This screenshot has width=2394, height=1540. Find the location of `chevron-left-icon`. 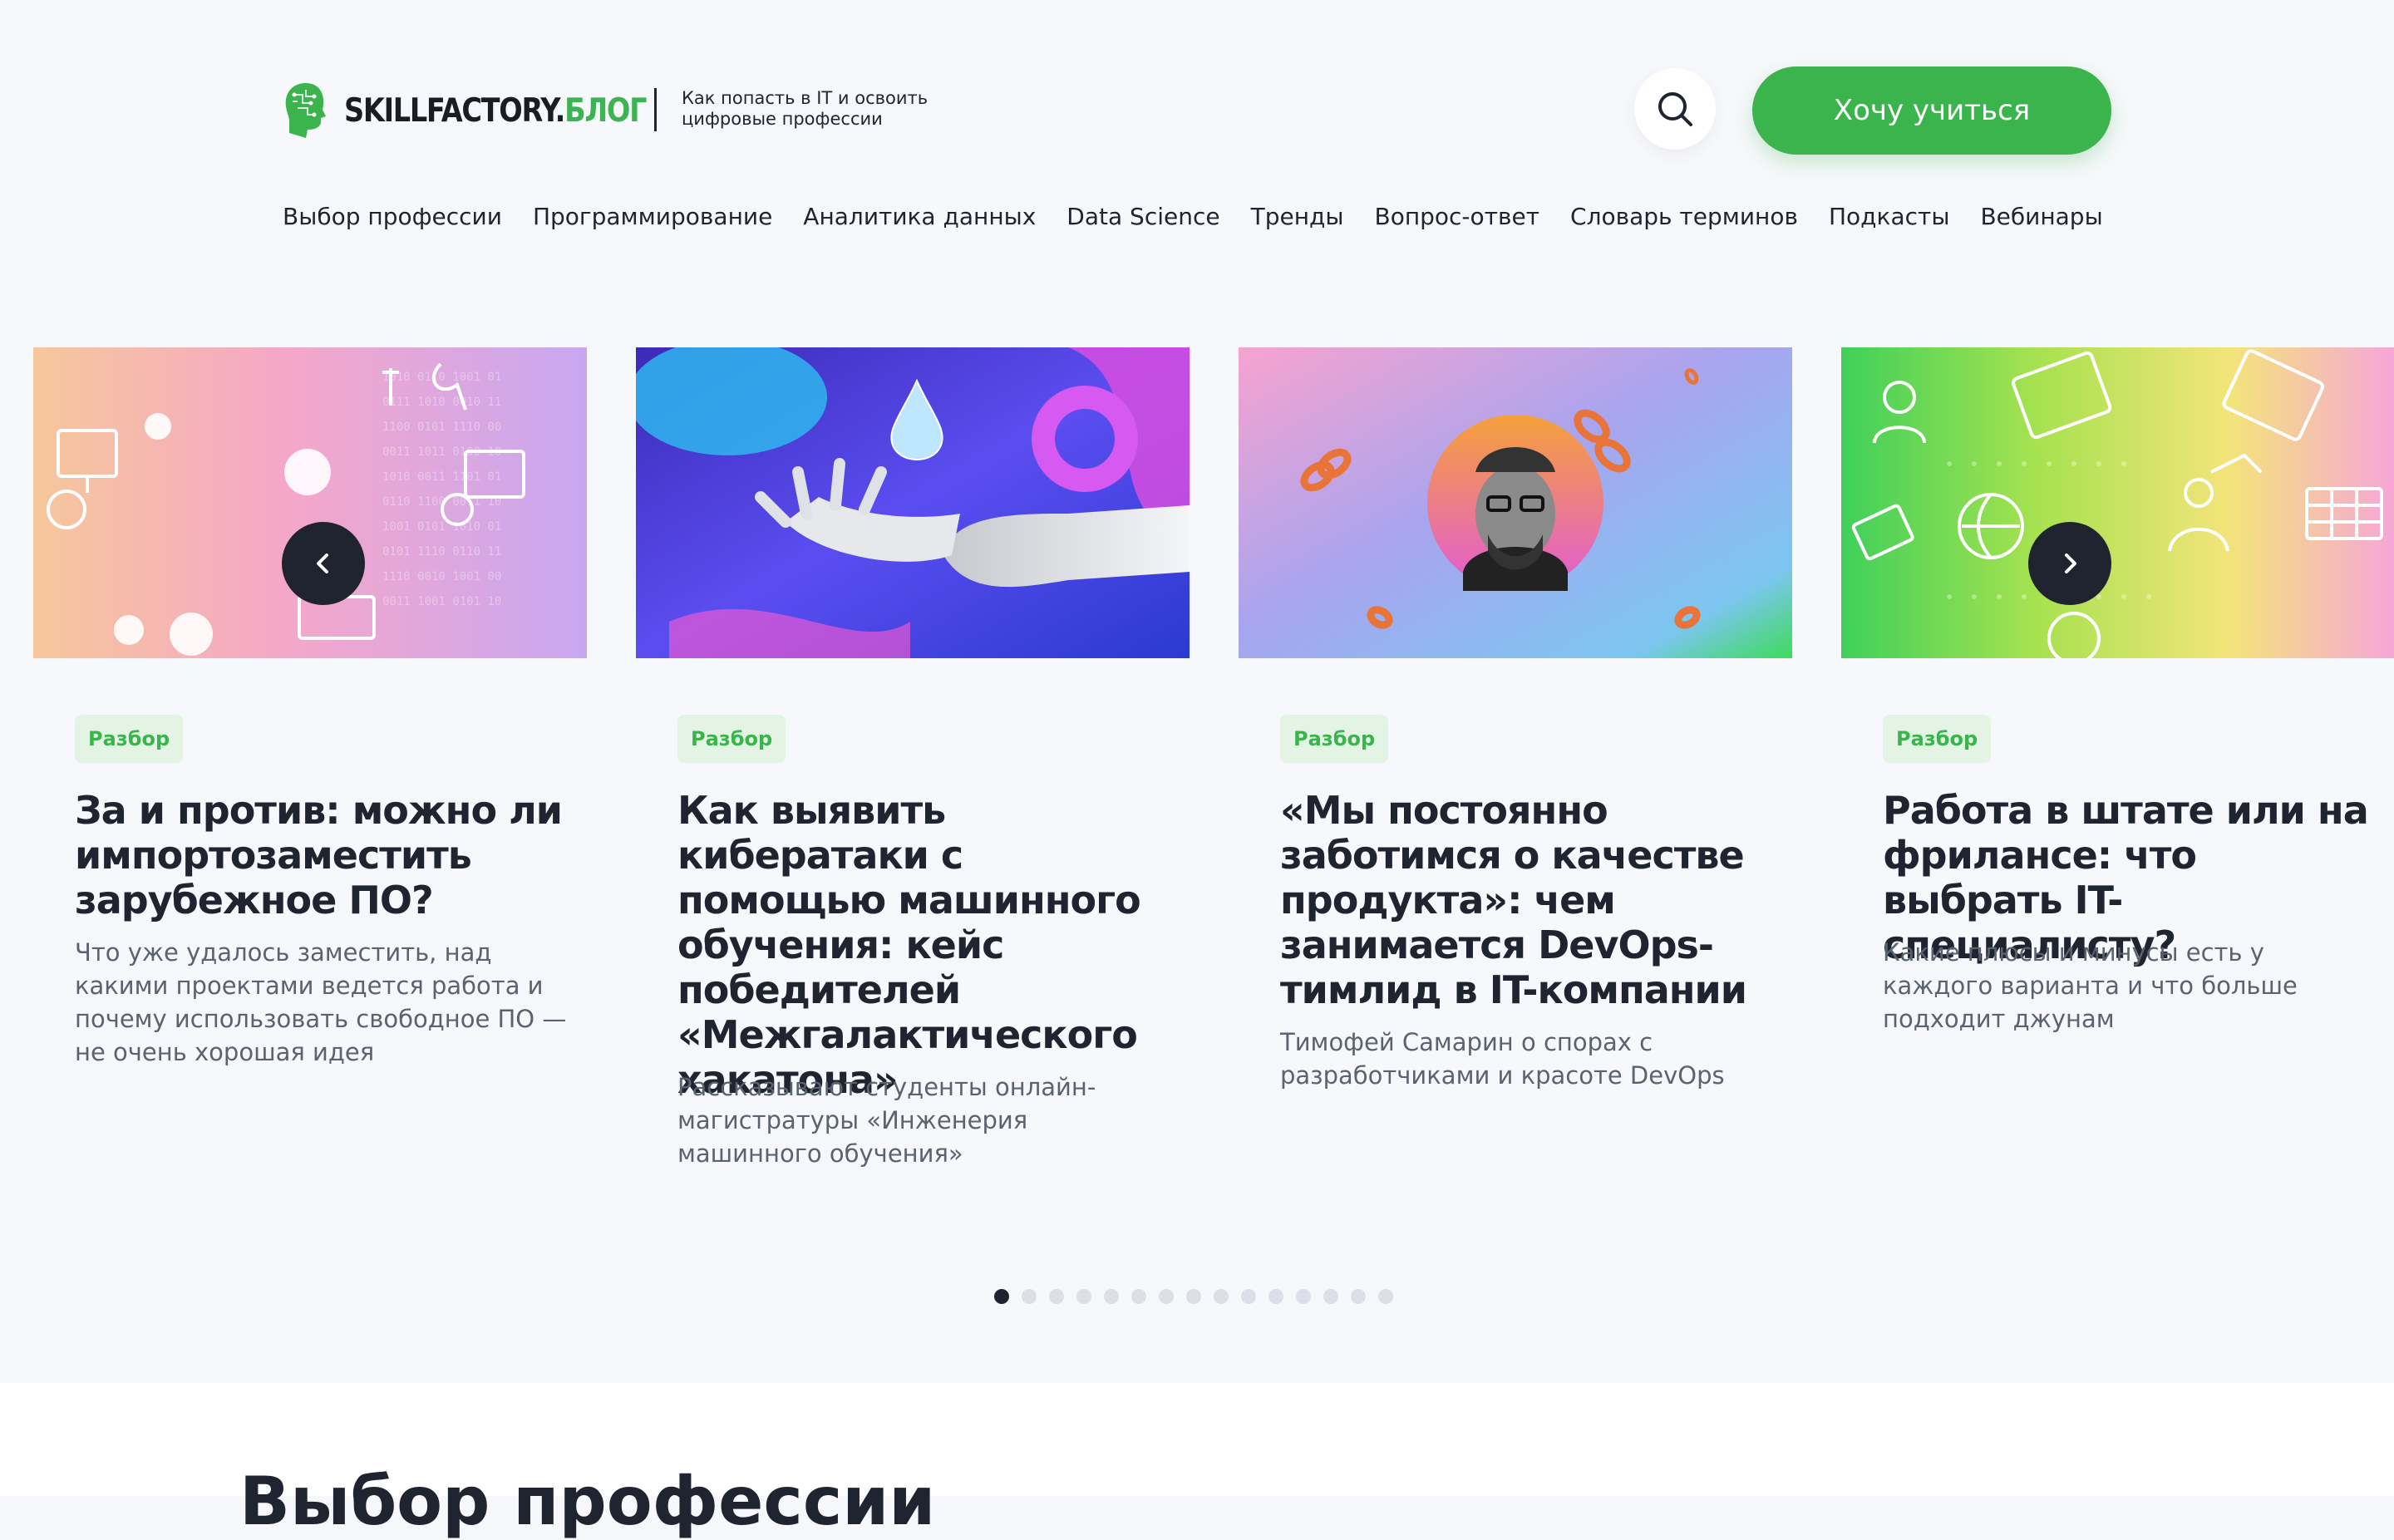

chevron-left-icon is located at coordinates (322, 563).